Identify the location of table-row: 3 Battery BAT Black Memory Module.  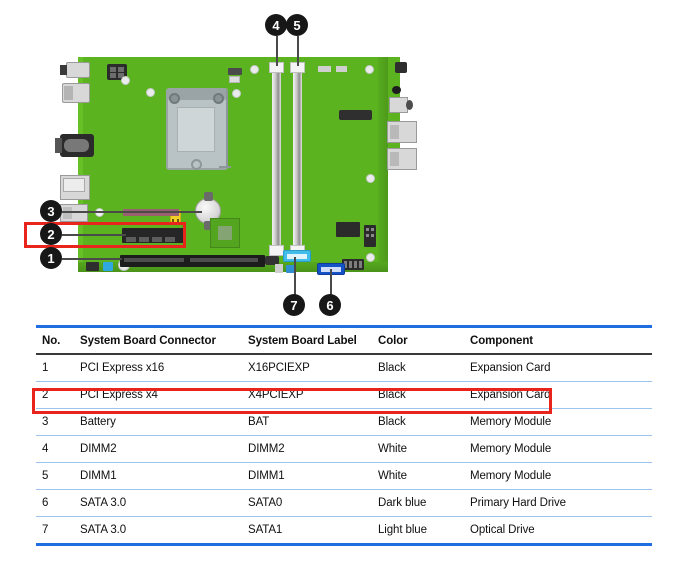
(344, 422).